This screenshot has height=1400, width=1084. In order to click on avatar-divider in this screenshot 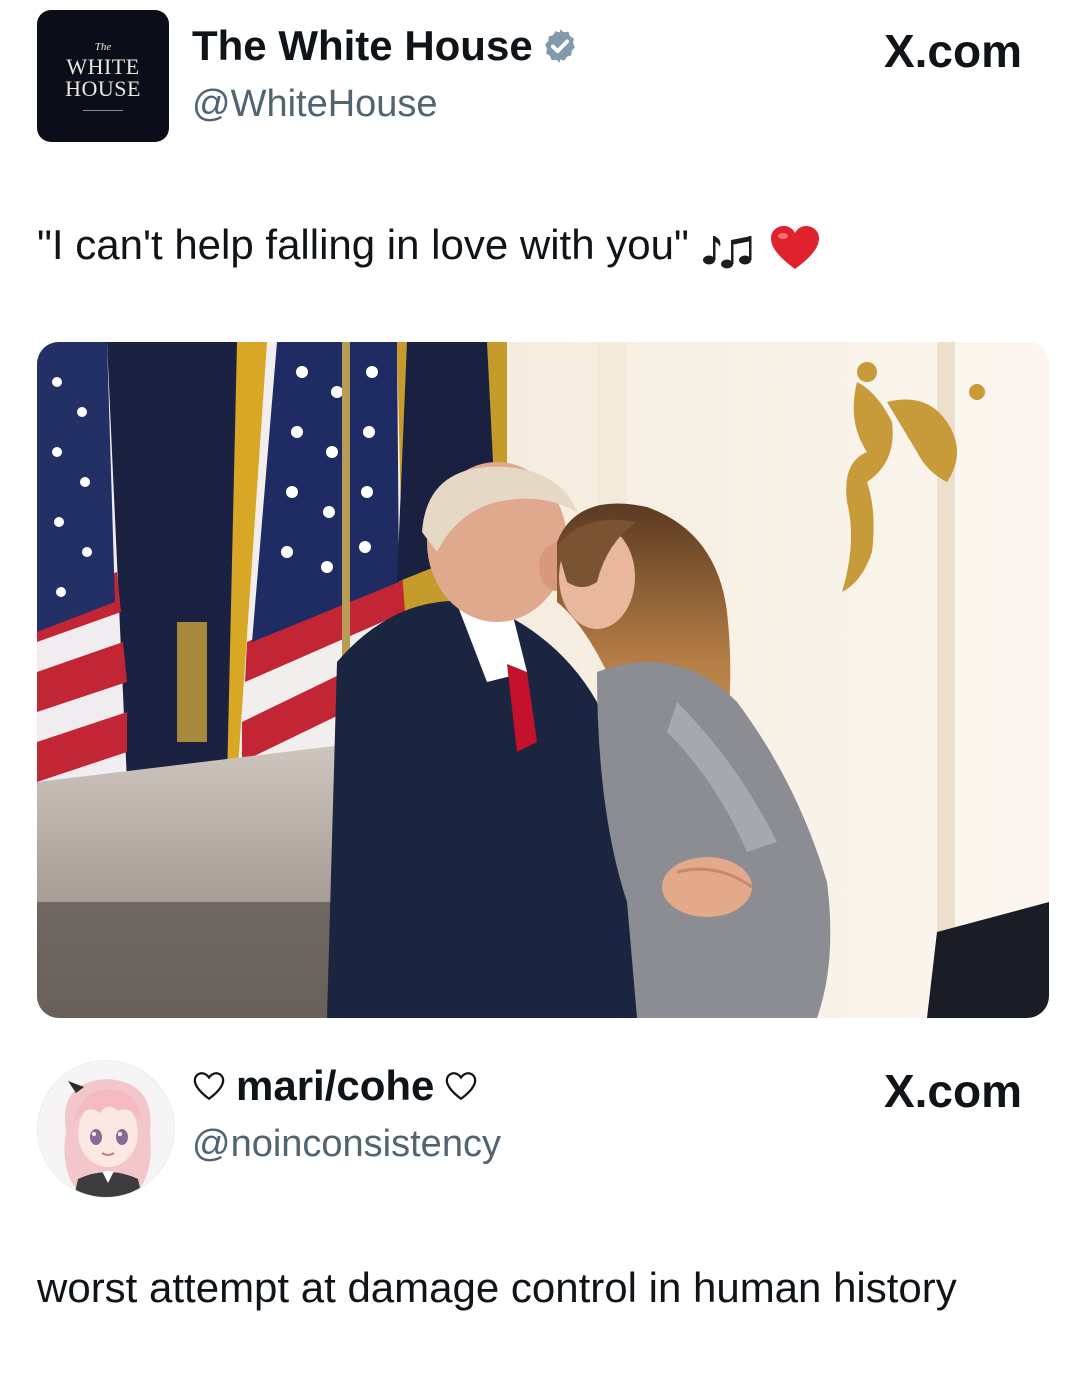, I will do `click(103, 110)`.